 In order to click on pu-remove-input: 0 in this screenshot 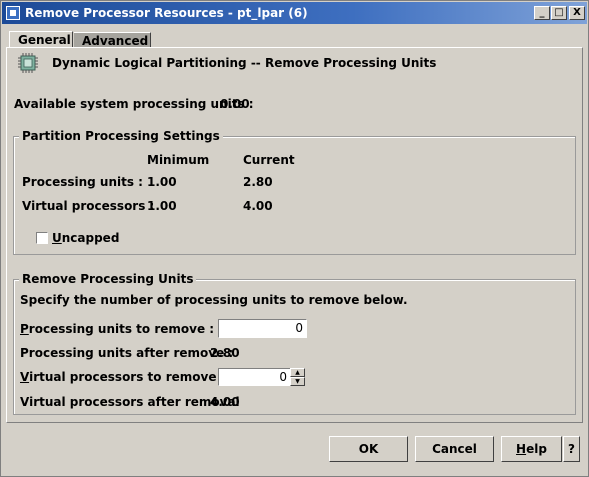, I will do `click(262, 328)`.